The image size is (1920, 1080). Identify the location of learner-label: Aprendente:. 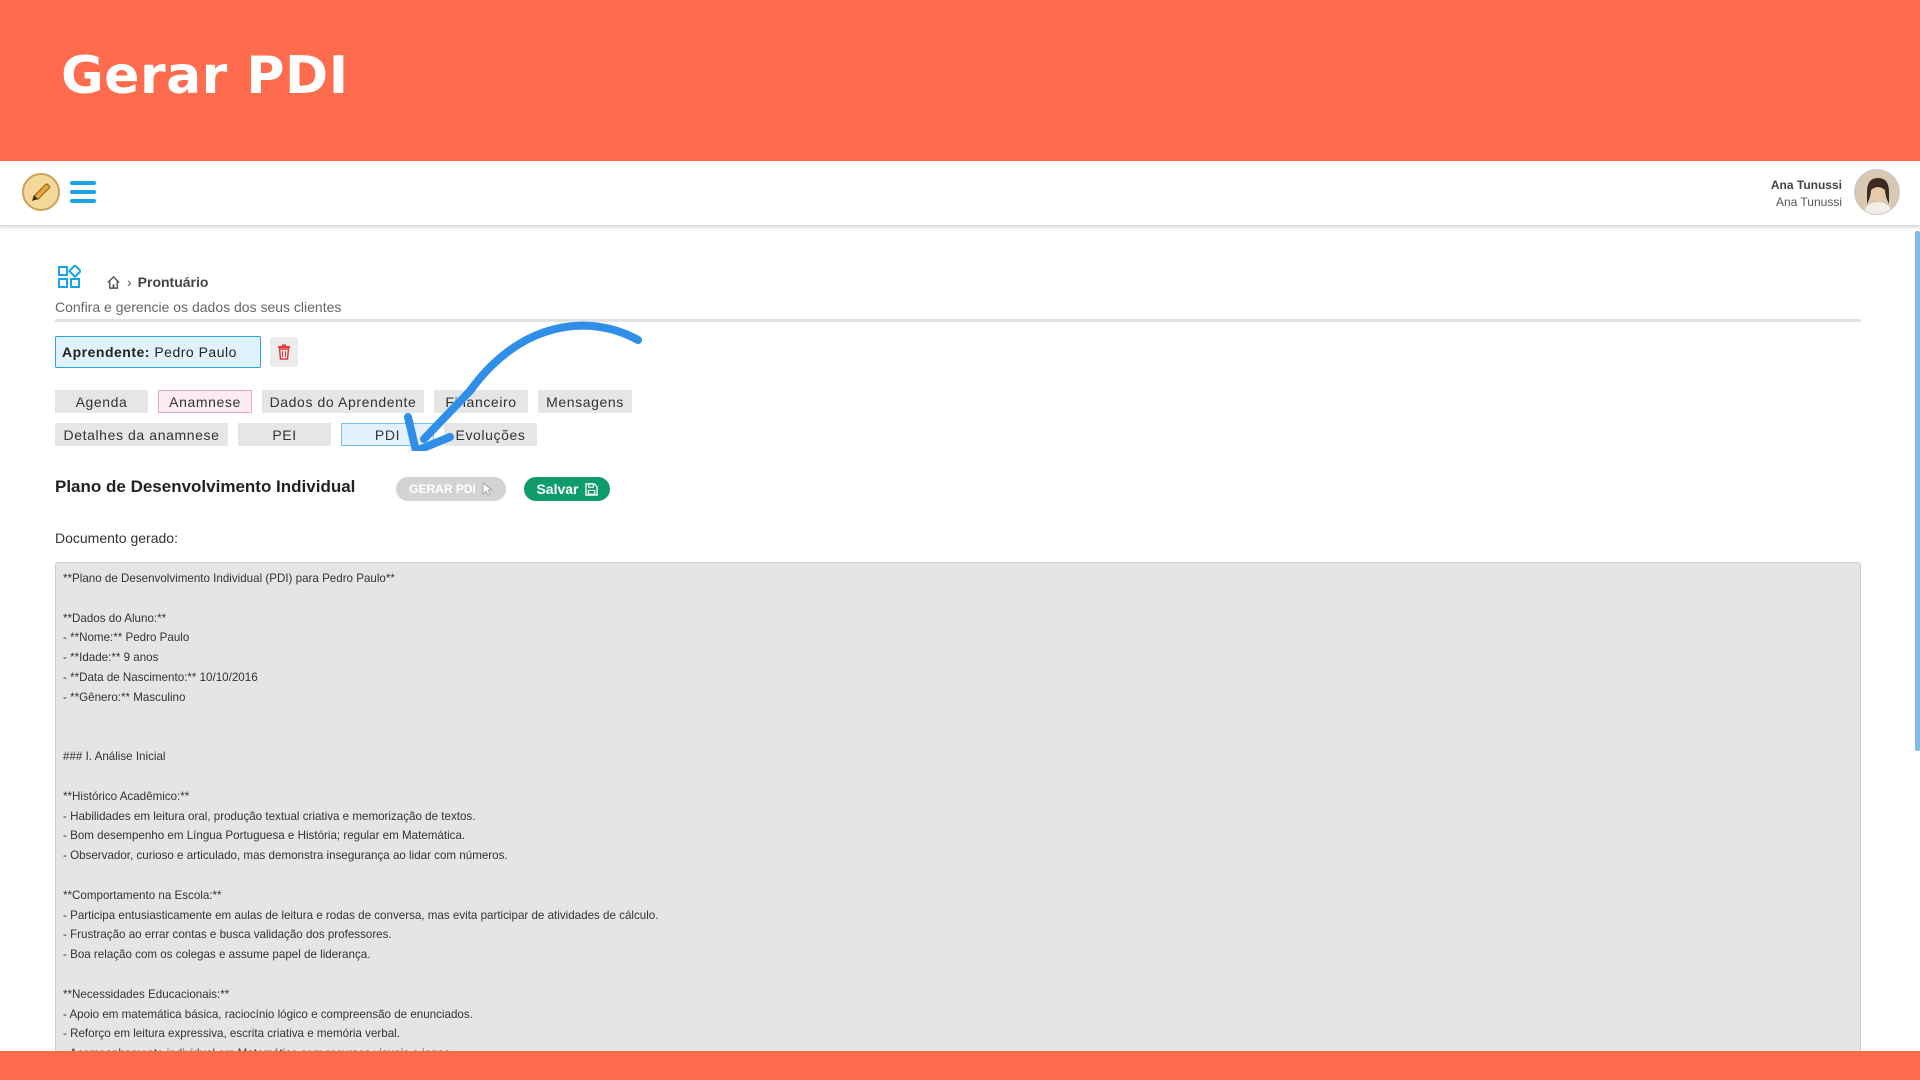
(106, 352).